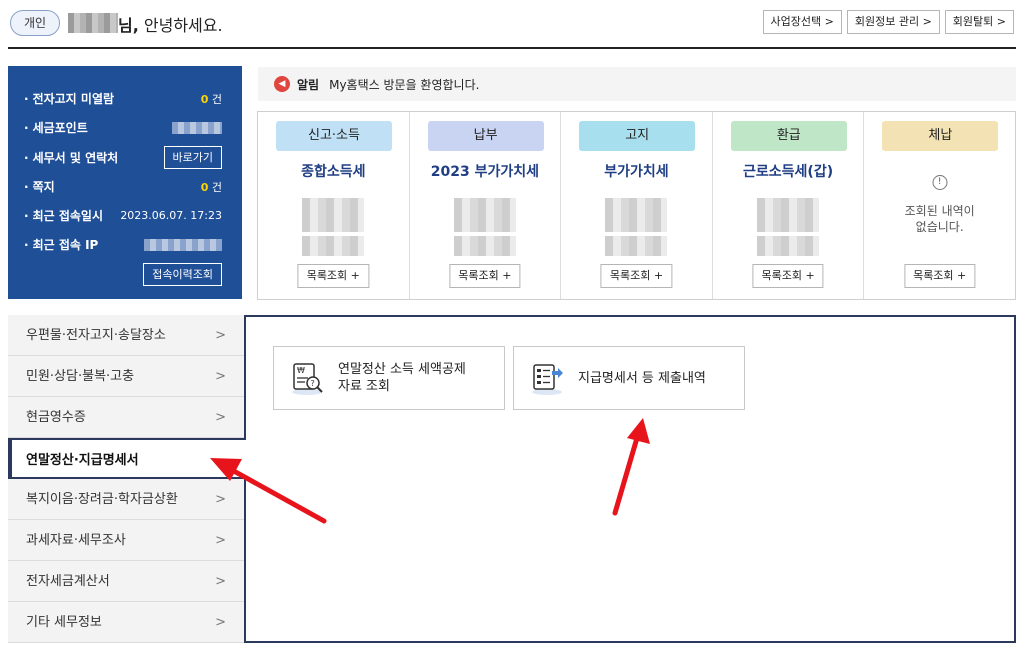 The height and width of the screenshot is (654, 1024). What do you see at coordinates (802, 22) in the screenshot?
I see `select-business-button: 사업장선택 >` at bounding box center [802, 22].